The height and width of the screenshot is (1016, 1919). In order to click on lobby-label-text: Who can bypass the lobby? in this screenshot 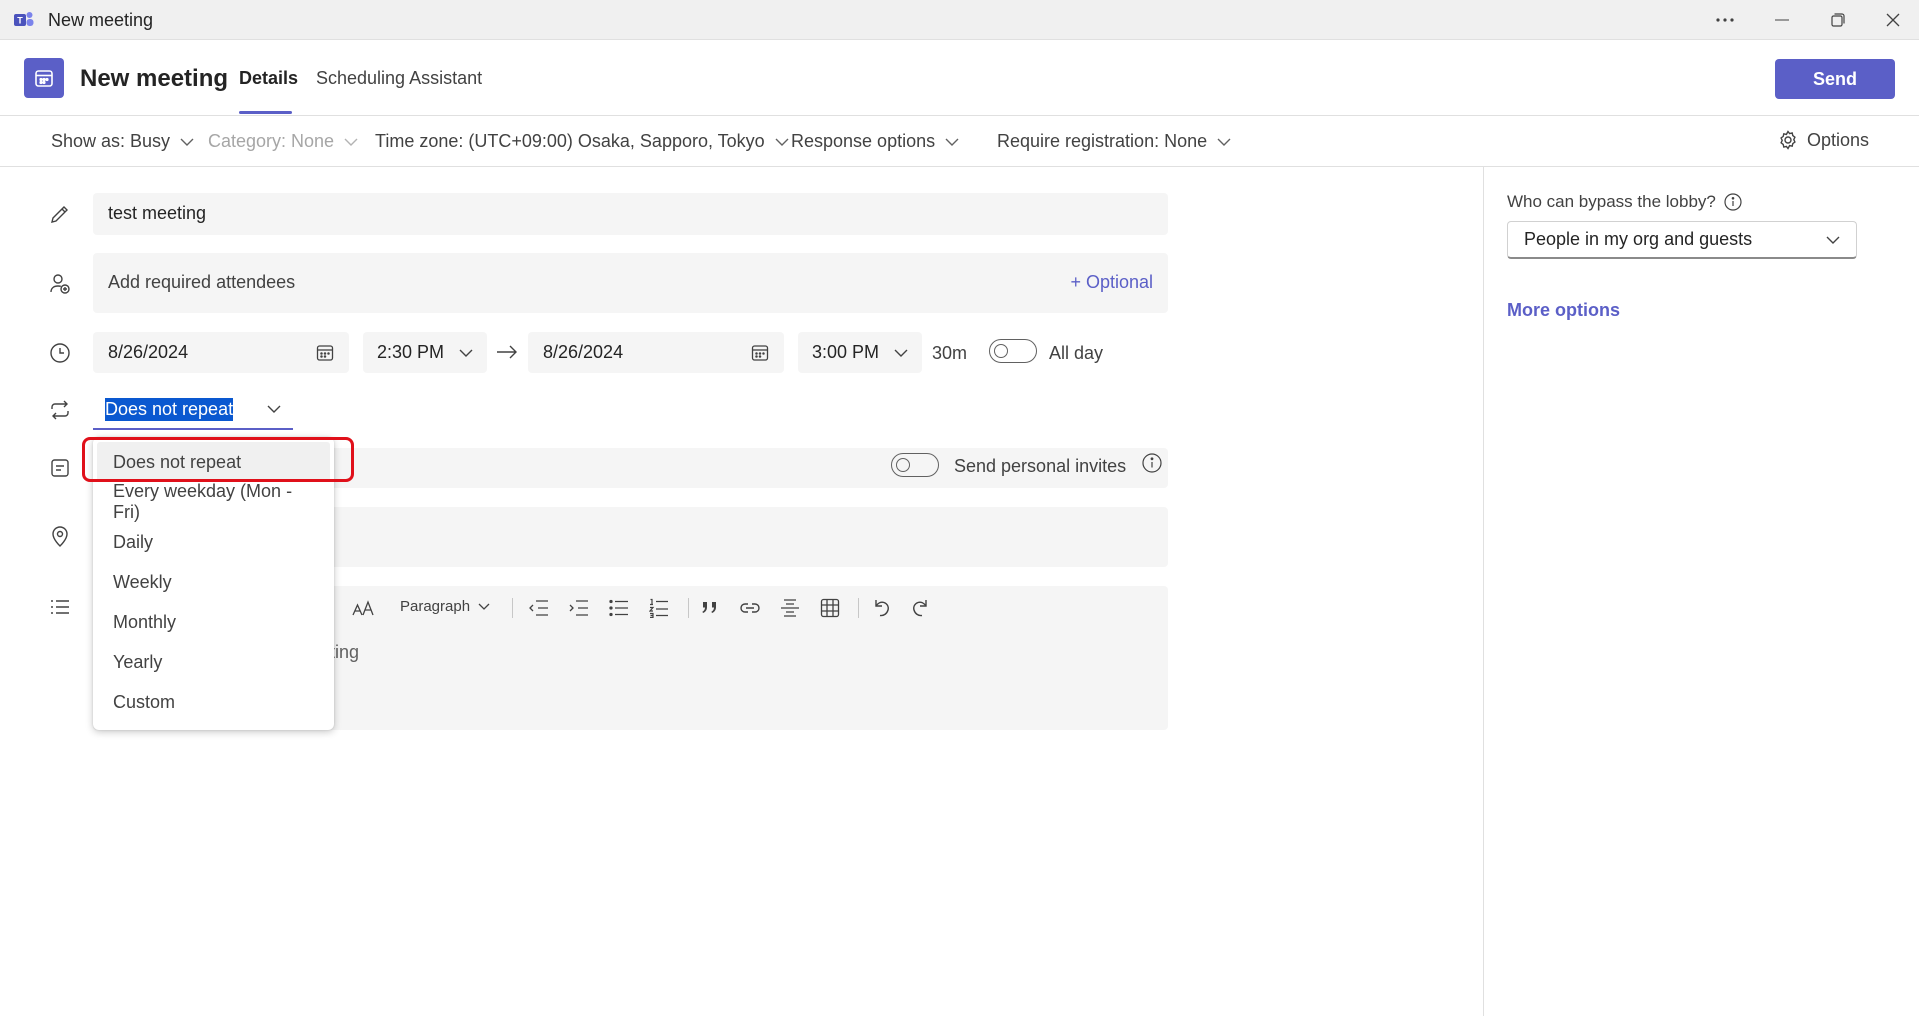, I will do `click(1611, 201)`.